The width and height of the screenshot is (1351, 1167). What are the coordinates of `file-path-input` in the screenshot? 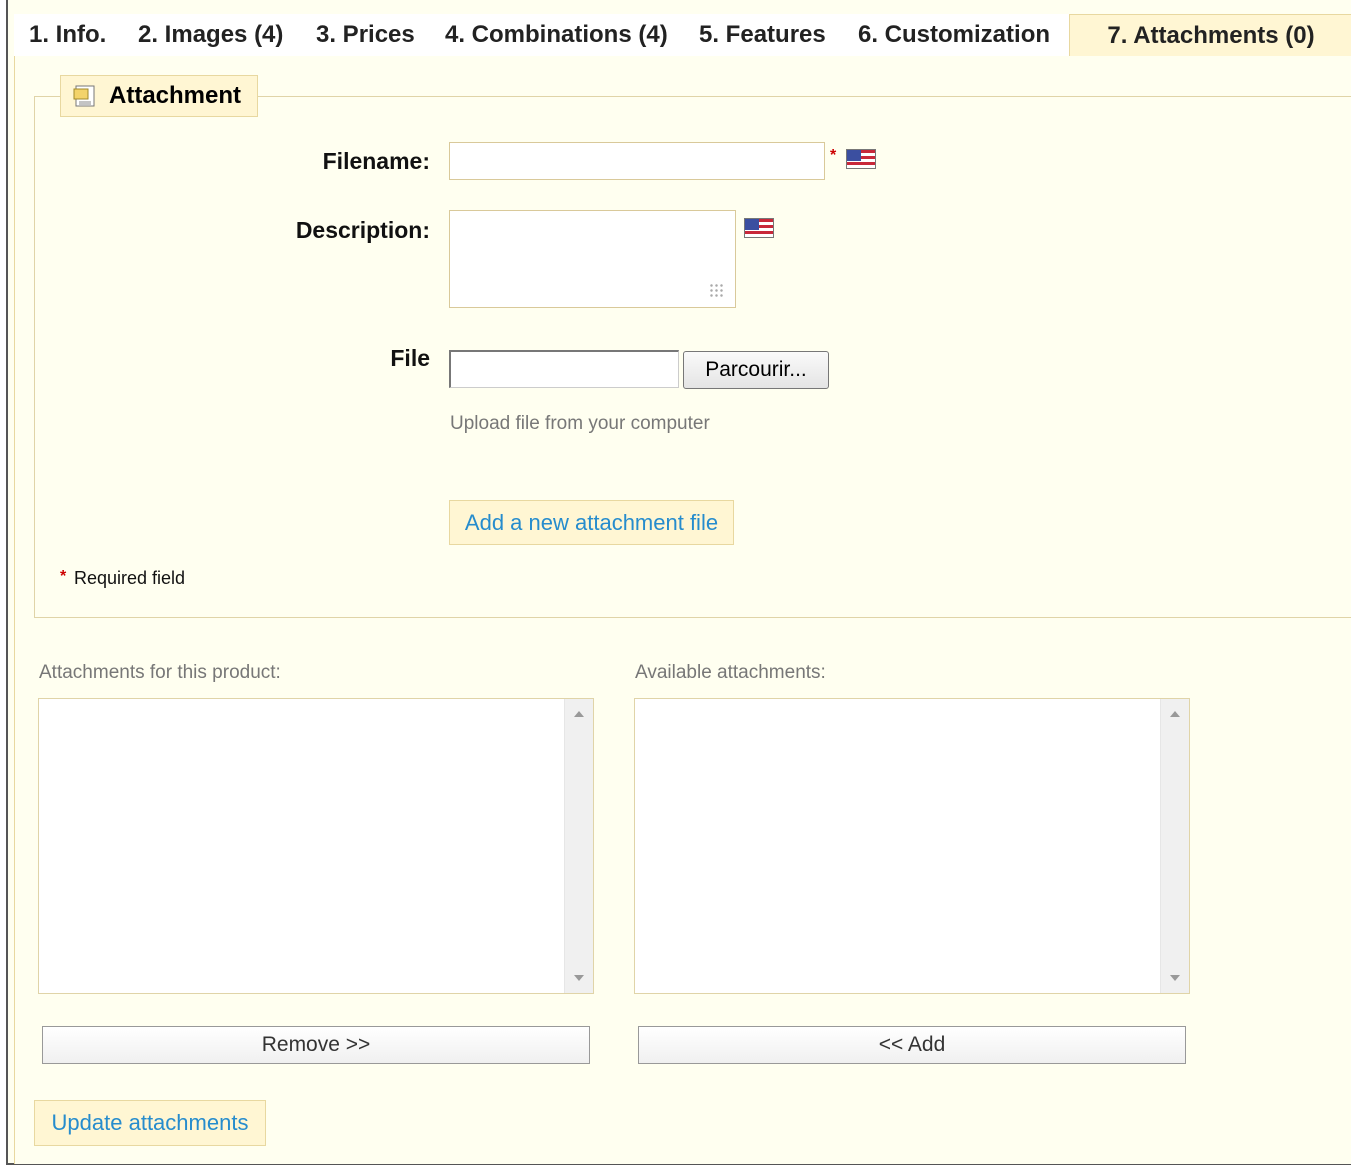 It's located at (564, 369).